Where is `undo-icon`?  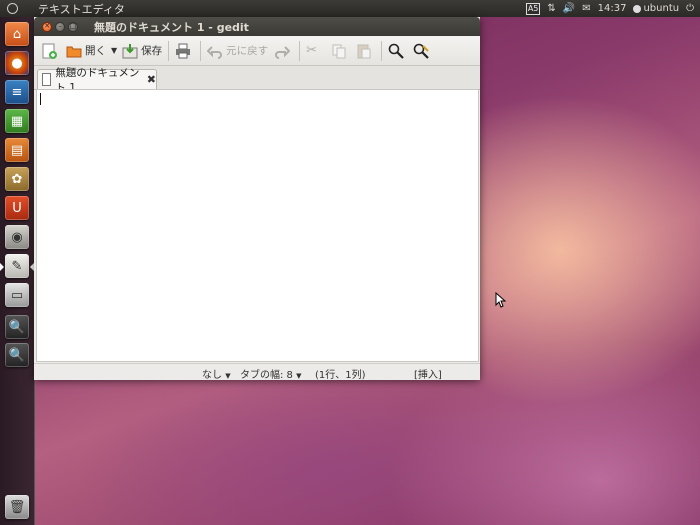
undo-icon is located at coordinates (214, 51).